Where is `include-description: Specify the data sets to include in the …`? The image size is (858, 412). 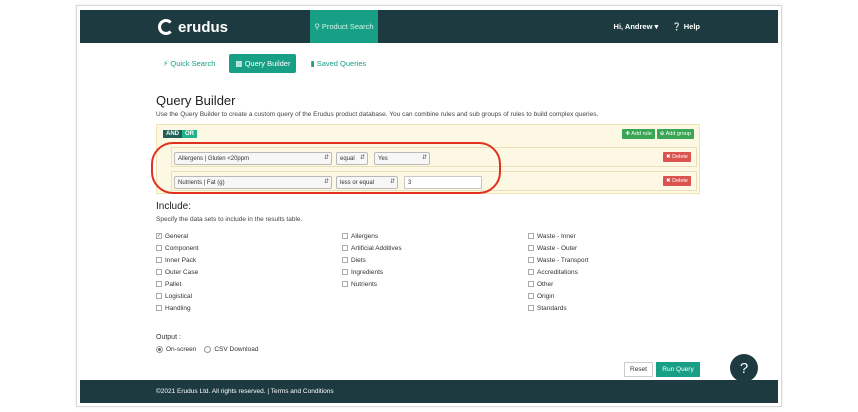 include-description: Specify the data sets to include in the … is located at coordinates (229, 219).